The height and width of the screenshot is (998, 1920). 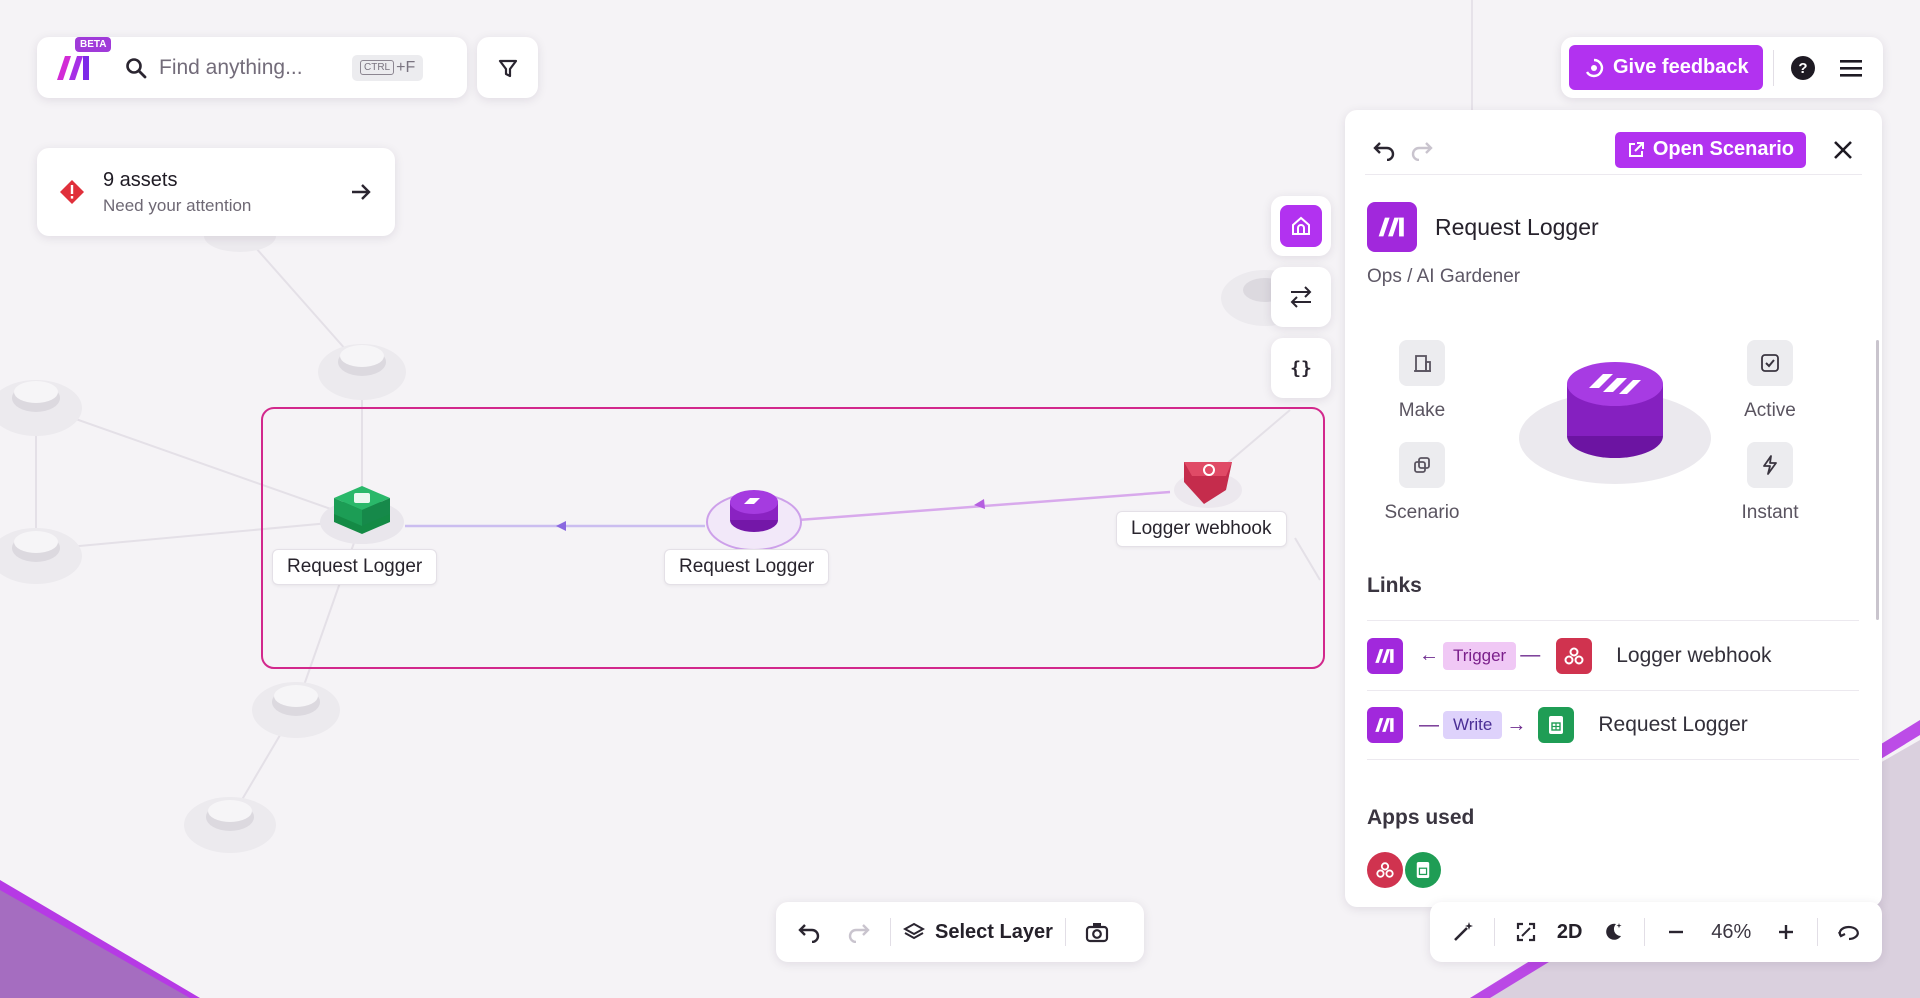 I want to click on transfer-icon, so click(x=1301, y=297).